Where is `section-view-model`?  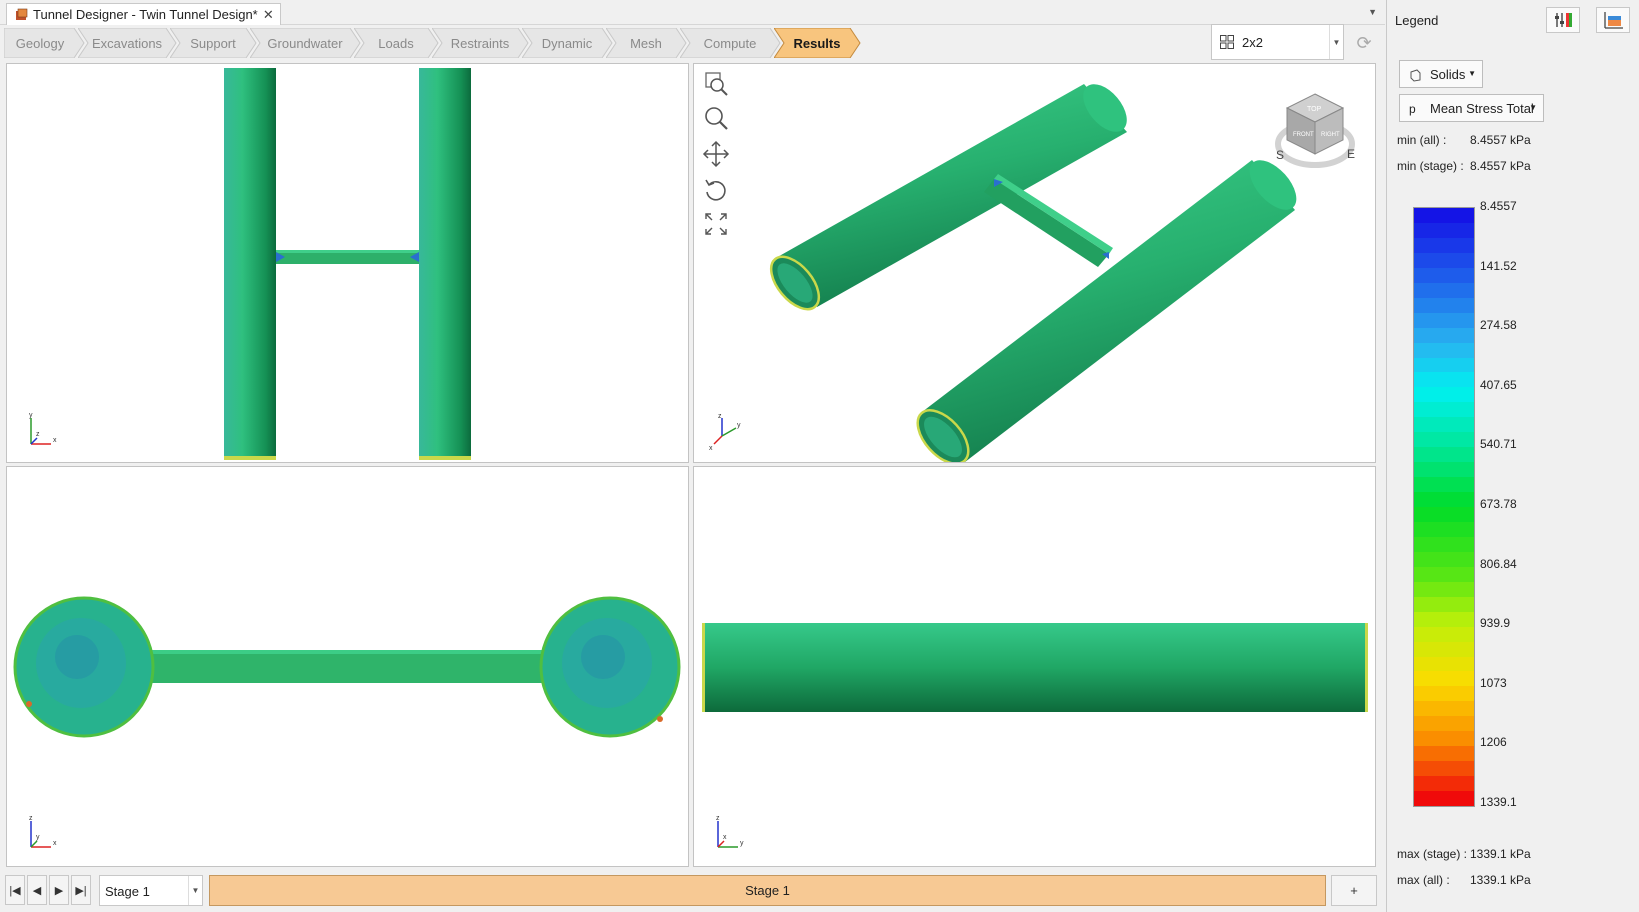
section-view-model is located at coordinates (347, 667).